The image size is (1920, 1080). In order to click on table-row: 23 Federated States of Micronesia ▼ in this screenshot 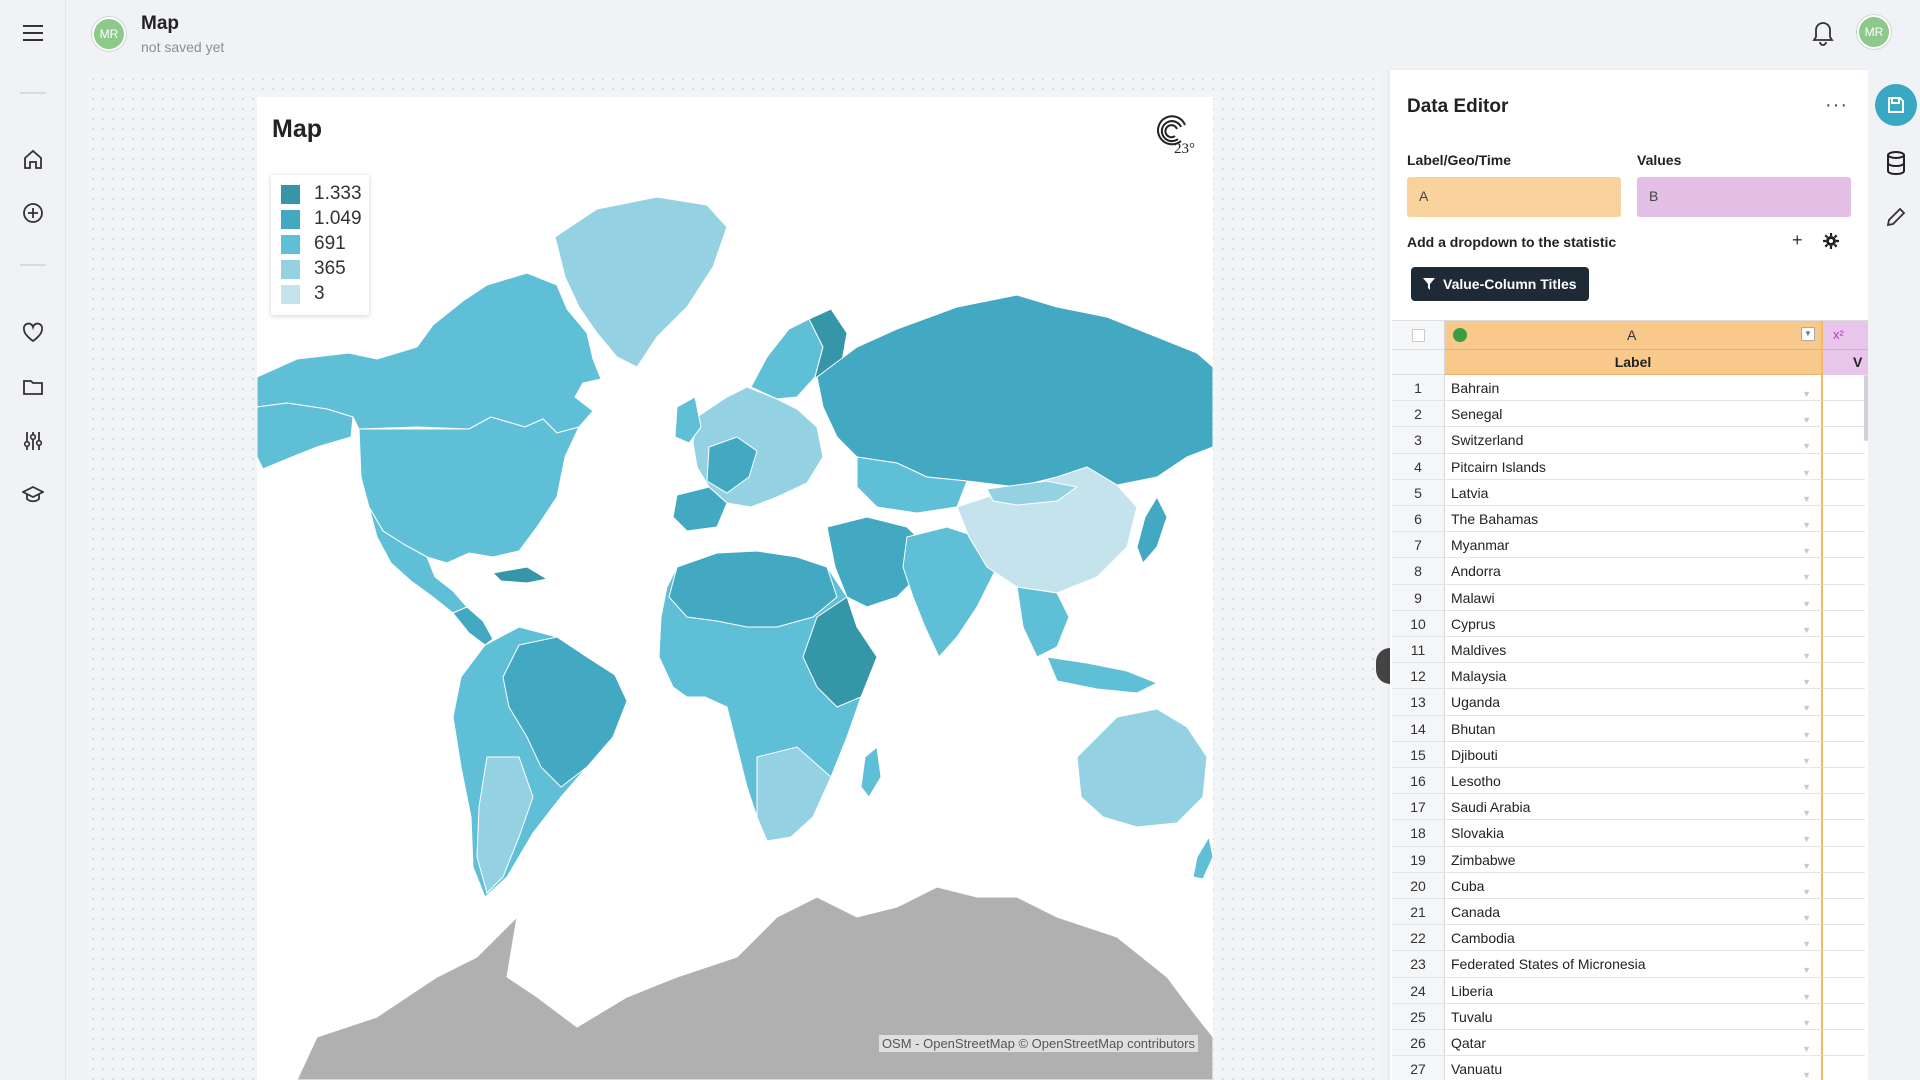, I will do `click(1630, 964)`.